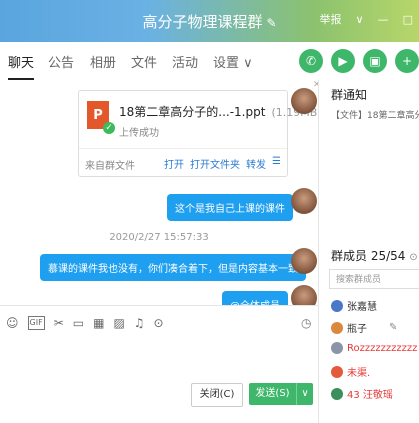 The width and height of the screenshot is (419, 423). Describe the element at coordinates (109, 128) in the screenshot. I see `upload-success-icon: ✓` at that location.